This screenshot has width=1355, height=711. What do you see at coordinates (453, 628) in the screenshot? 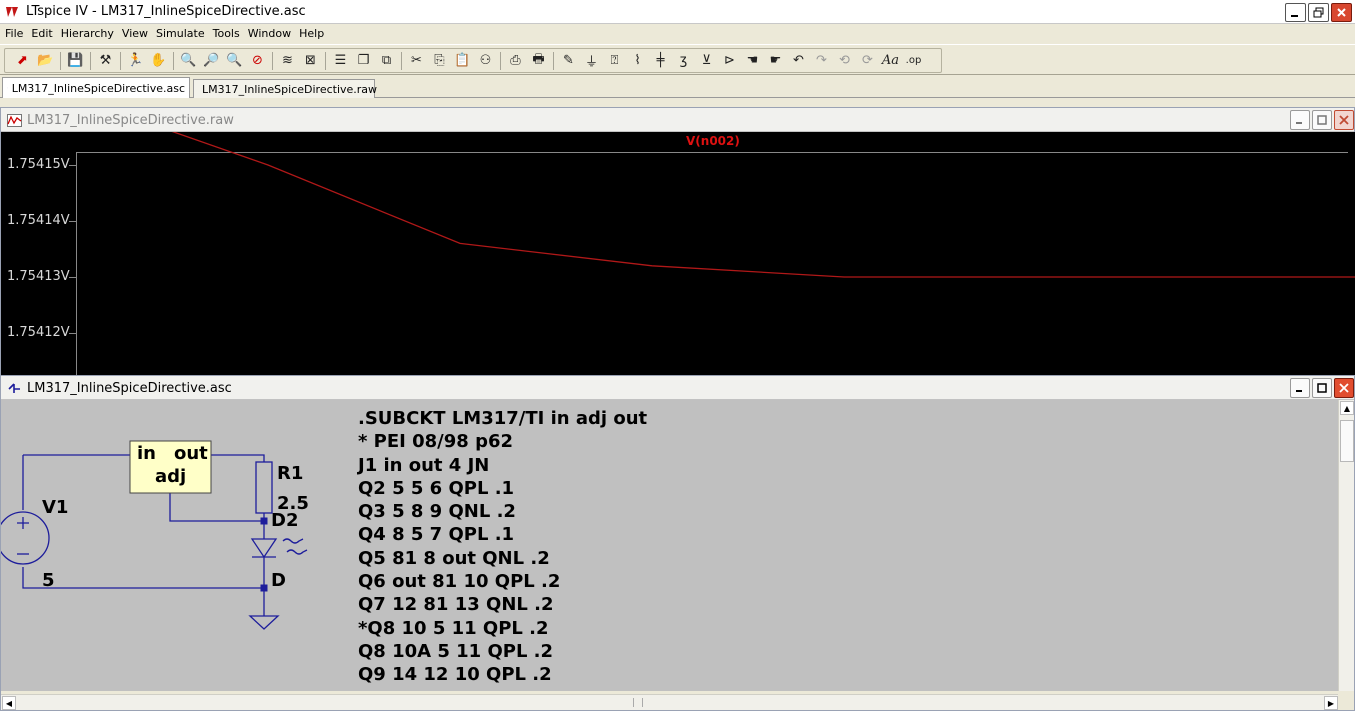
I see `directive-line: *Q8 10 5 11 QPL .2` at bounding box center [453, 628].